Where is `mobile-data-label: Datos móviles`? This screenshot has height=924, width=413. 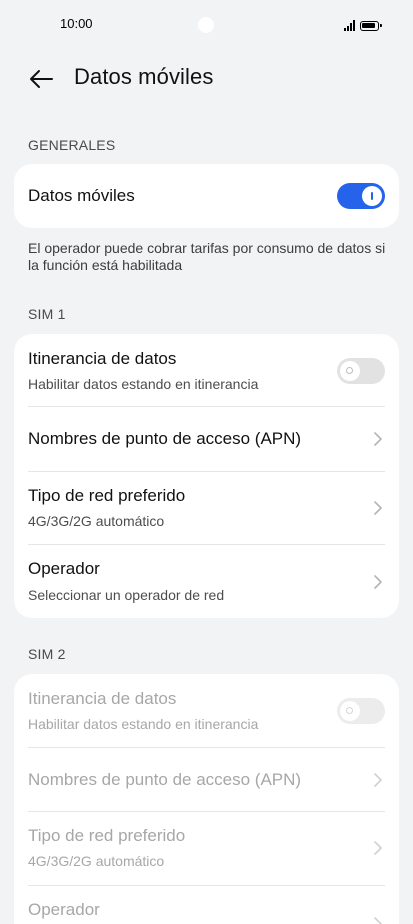
mobile-data-label: Datos móviles is located at coordinates (81, 195).